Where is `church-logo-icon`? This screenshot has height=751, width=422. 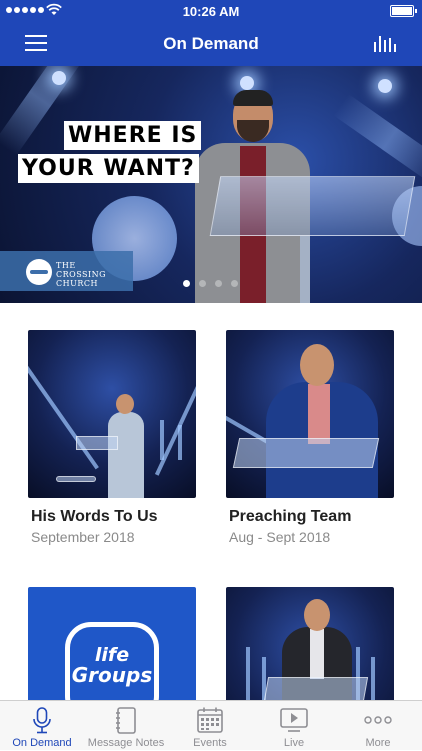 church-logo-icon is located at coordinates (39, 272).